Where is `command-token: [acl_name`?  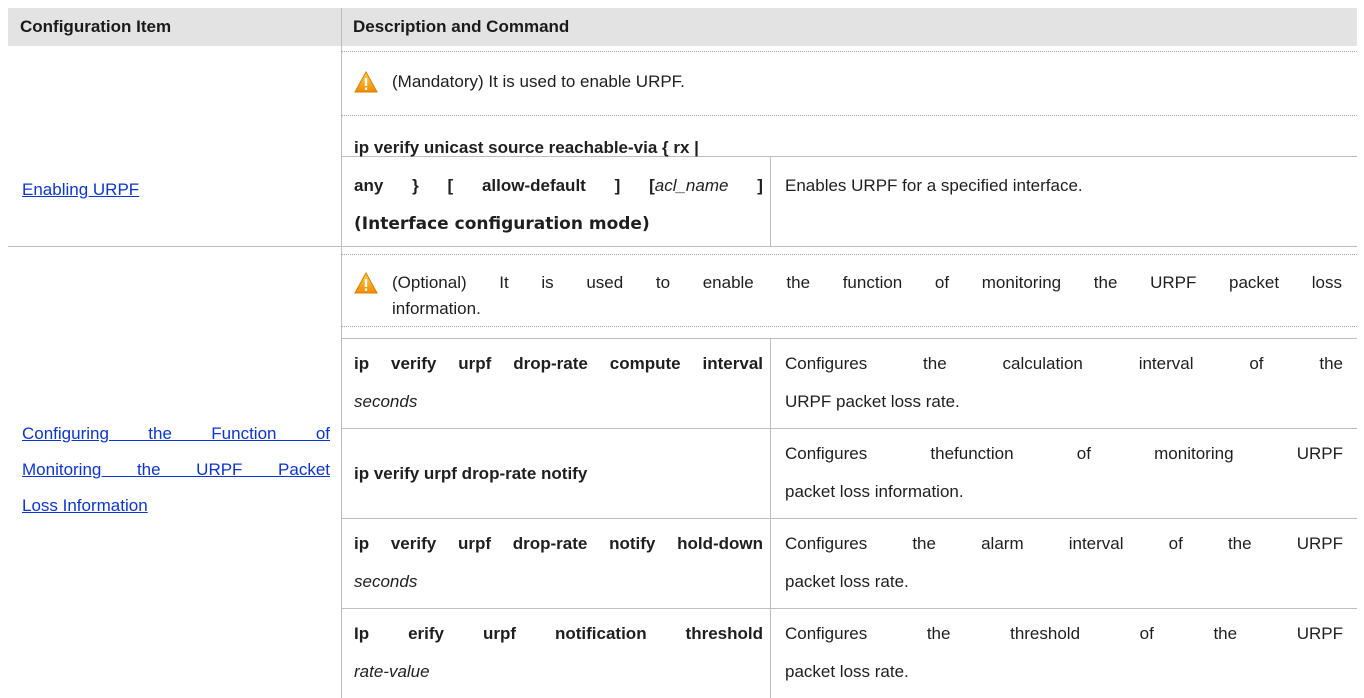 command-token: [acl_name is located at coordinates (689, 185).